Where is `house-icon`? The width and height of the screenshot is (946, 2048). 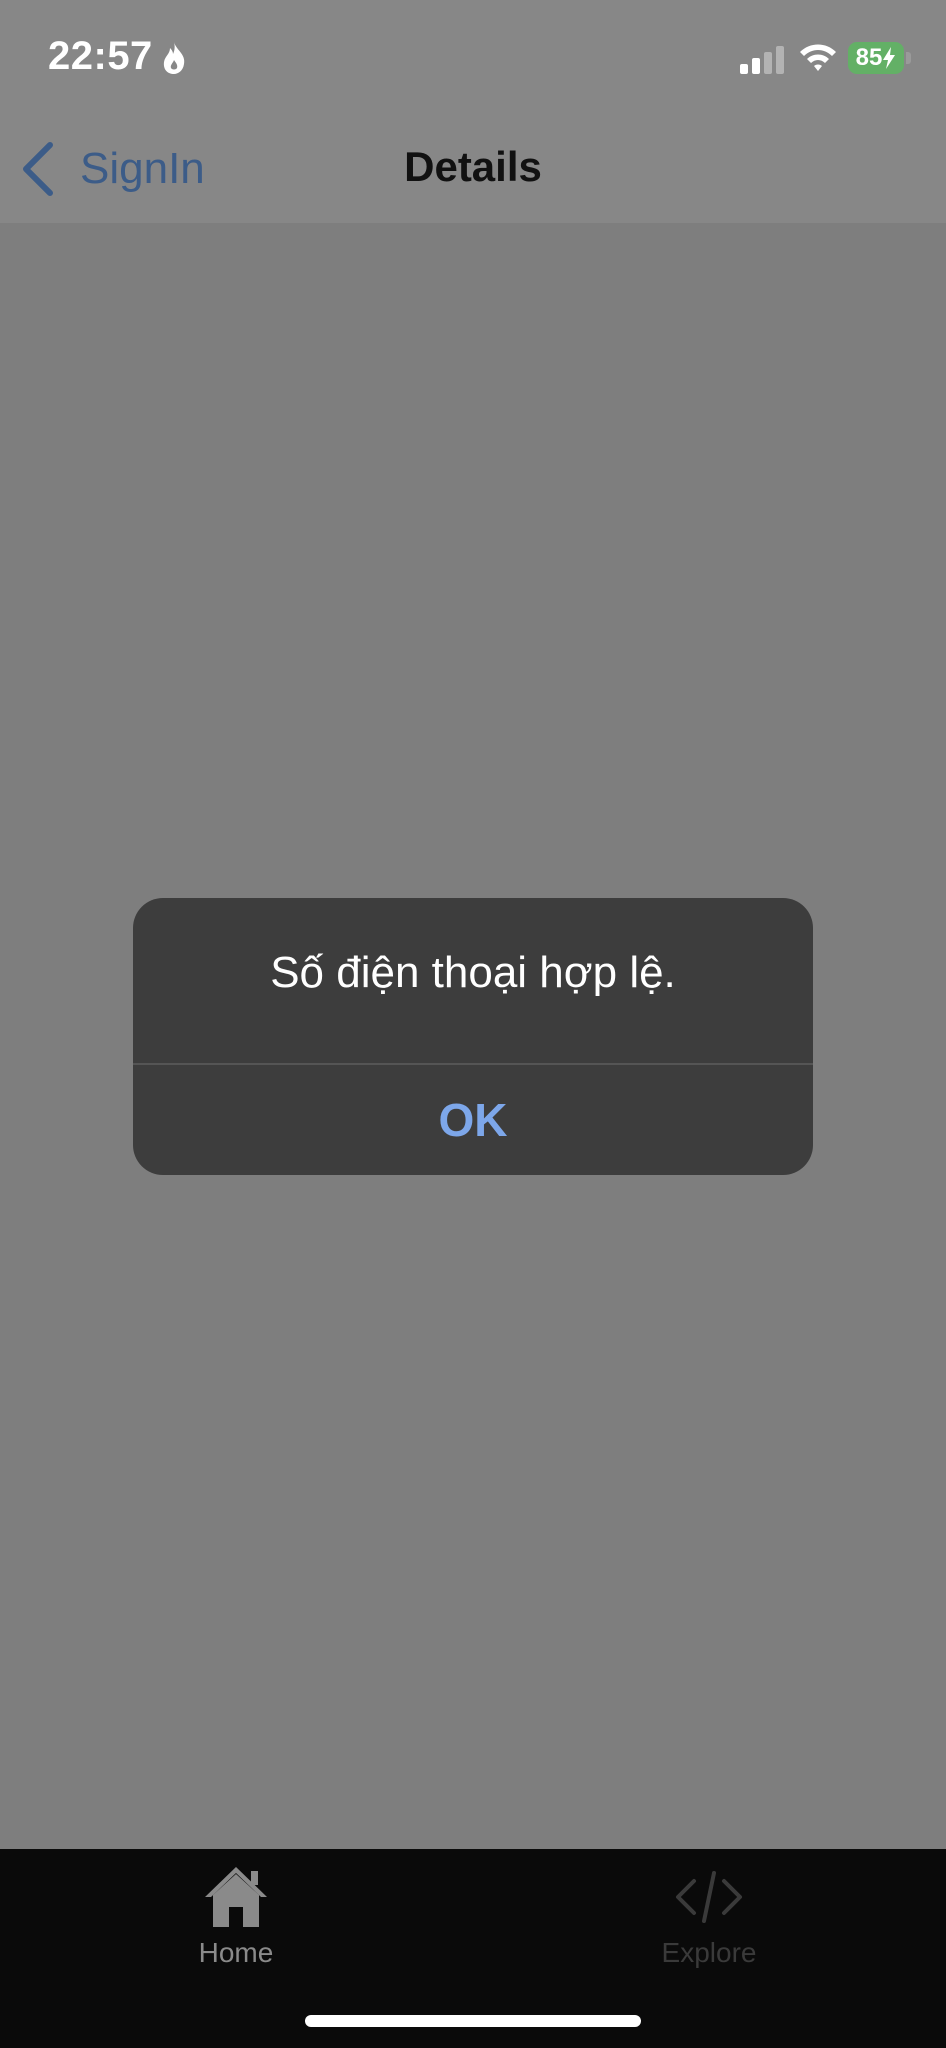 house-icon is located at coordinates (236, 1897).